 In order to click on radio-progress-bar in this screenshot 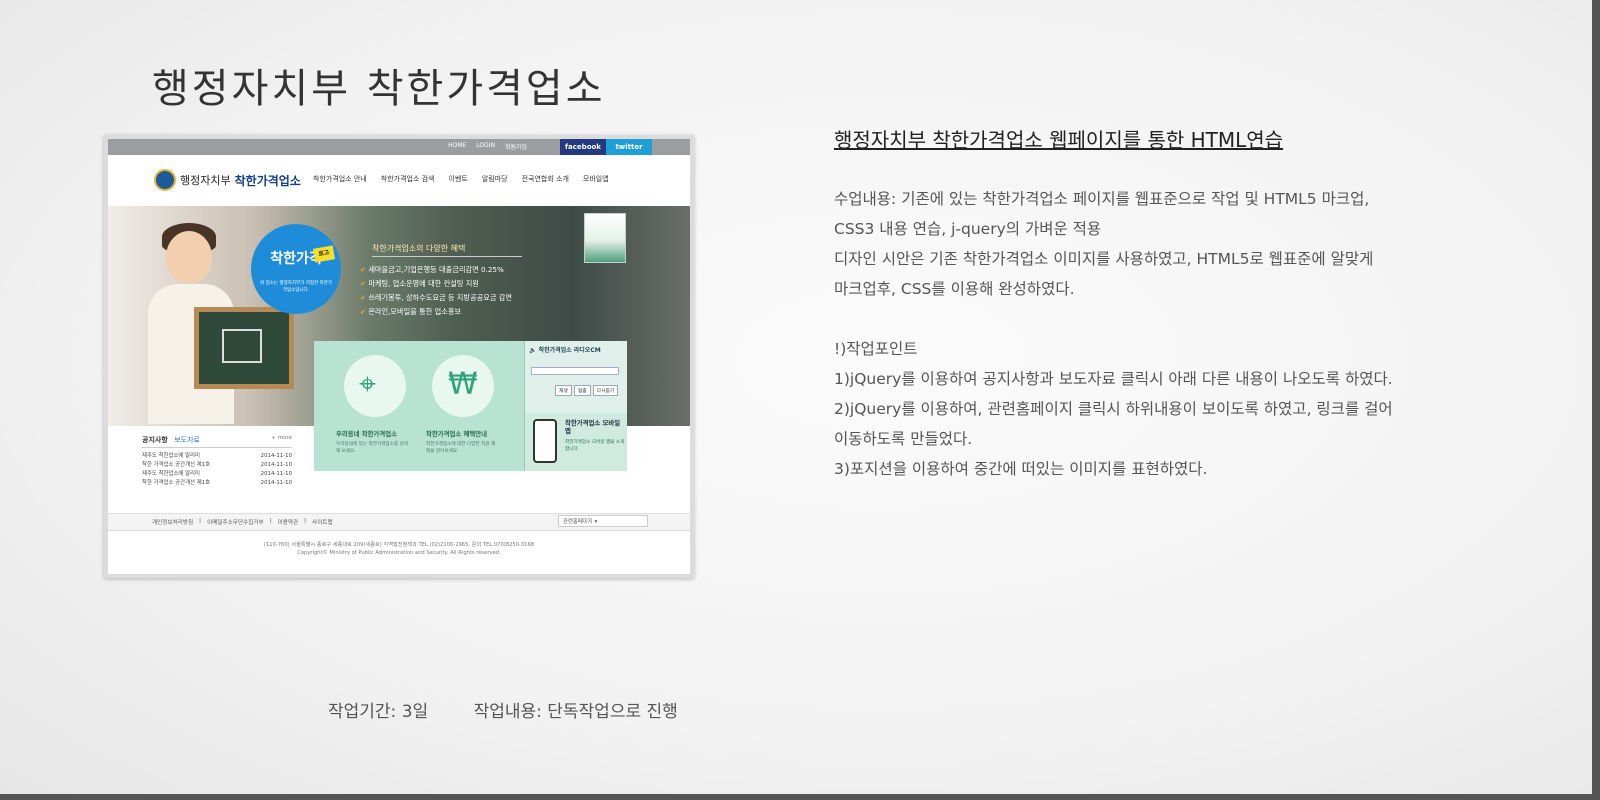, I will do `click(575, 371)`.